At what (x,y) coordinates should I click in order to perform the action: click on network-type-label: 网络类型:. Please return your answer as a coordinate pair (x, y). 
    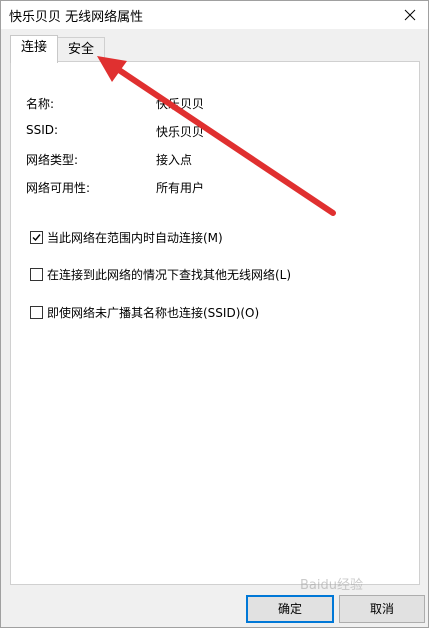
    Looking at the image, I should click on (52, 160).